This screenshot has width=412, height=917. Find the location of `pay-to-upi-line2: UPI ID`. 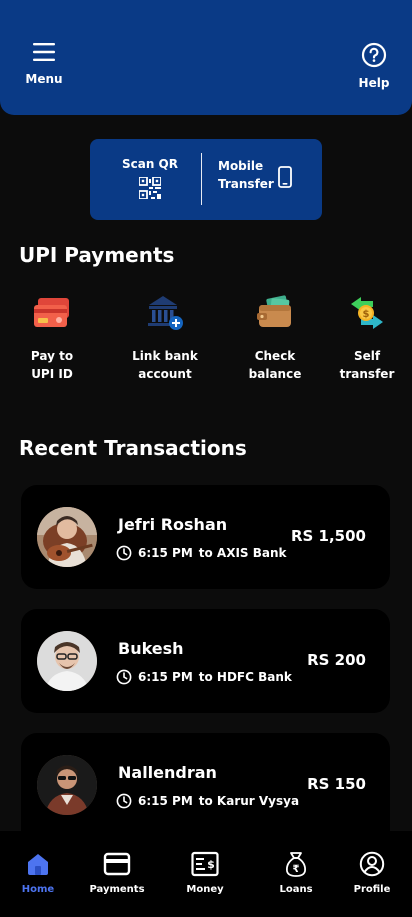

pay-to-upi-line2: UPI ID is located at coordinates (52, 374).